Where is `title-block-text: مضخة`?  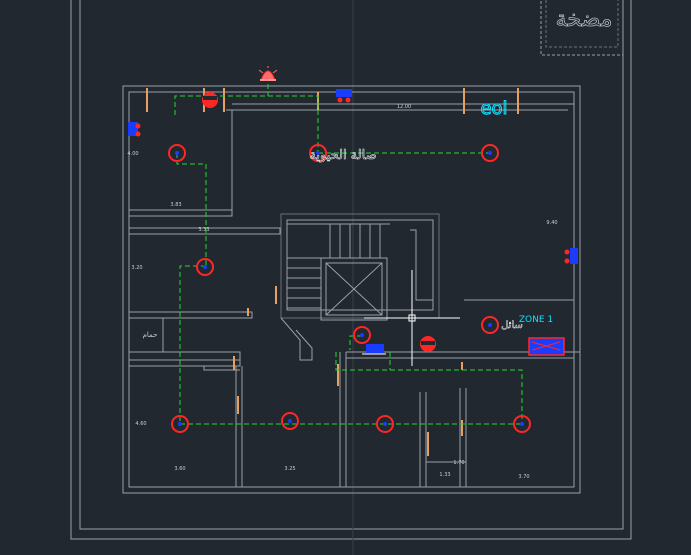
title-block-text: مضخة is located at coordinates (584, 19).